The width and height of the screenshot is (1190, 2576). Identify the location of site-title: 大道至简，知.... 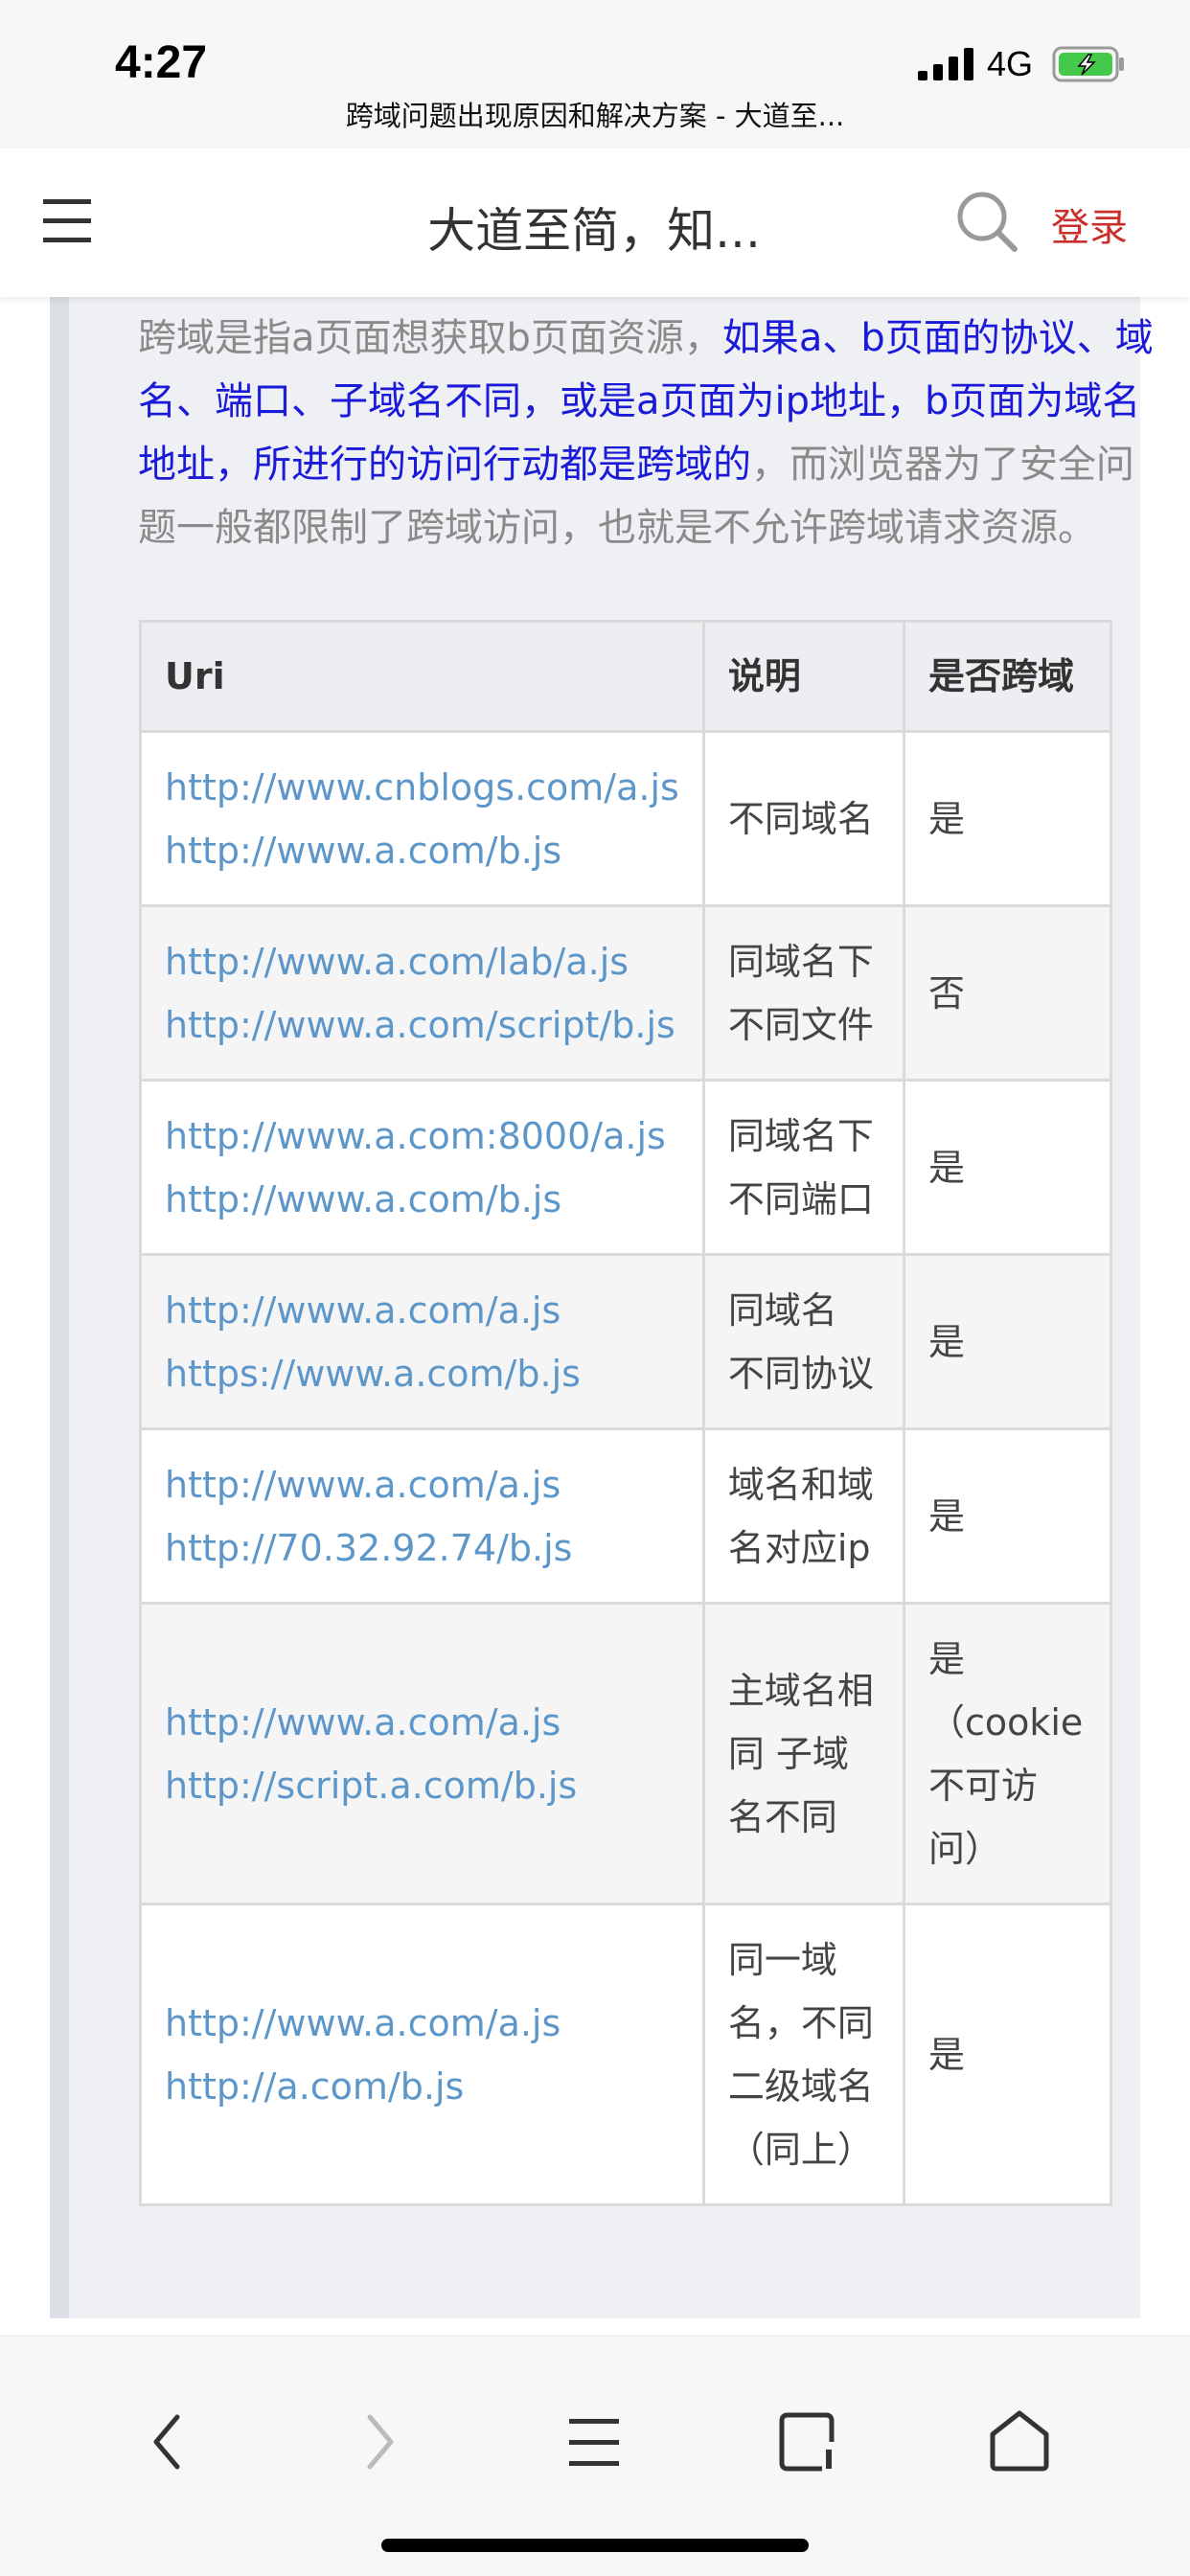
(594, 227).